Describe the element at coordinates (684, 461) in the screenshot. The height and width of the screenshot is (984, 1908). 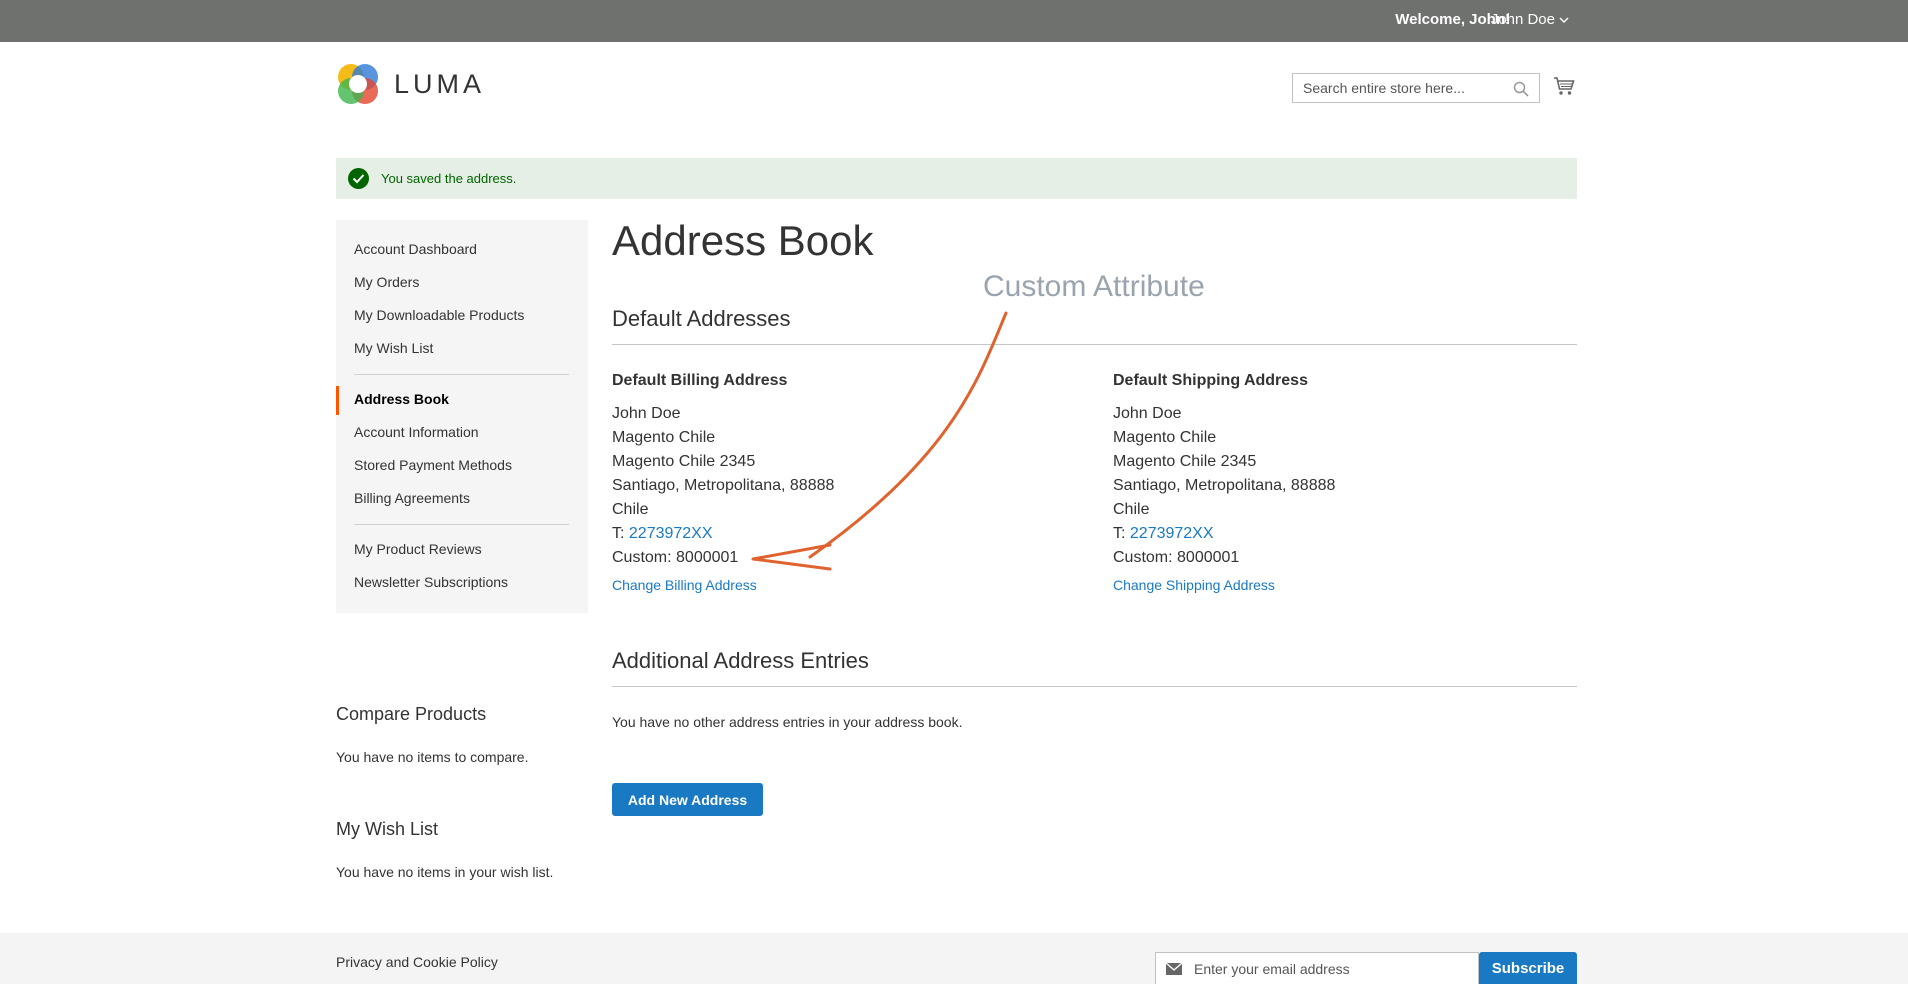
I see `billing-street: Magento Chile 2345` at that location.